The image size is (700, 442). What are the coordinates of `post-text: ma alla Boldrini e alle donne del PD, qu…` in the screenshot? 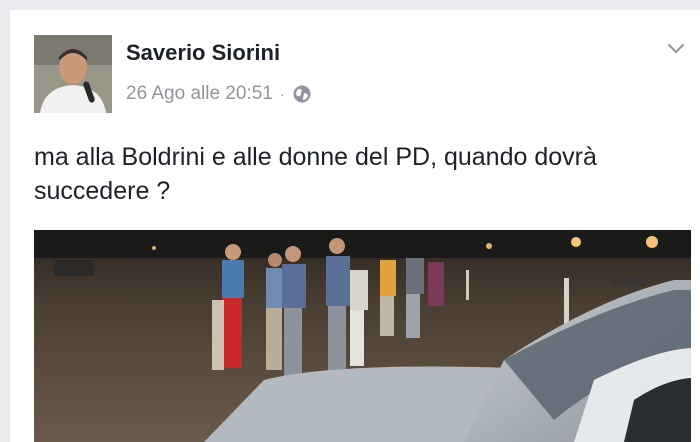 It's located at (315, 174).